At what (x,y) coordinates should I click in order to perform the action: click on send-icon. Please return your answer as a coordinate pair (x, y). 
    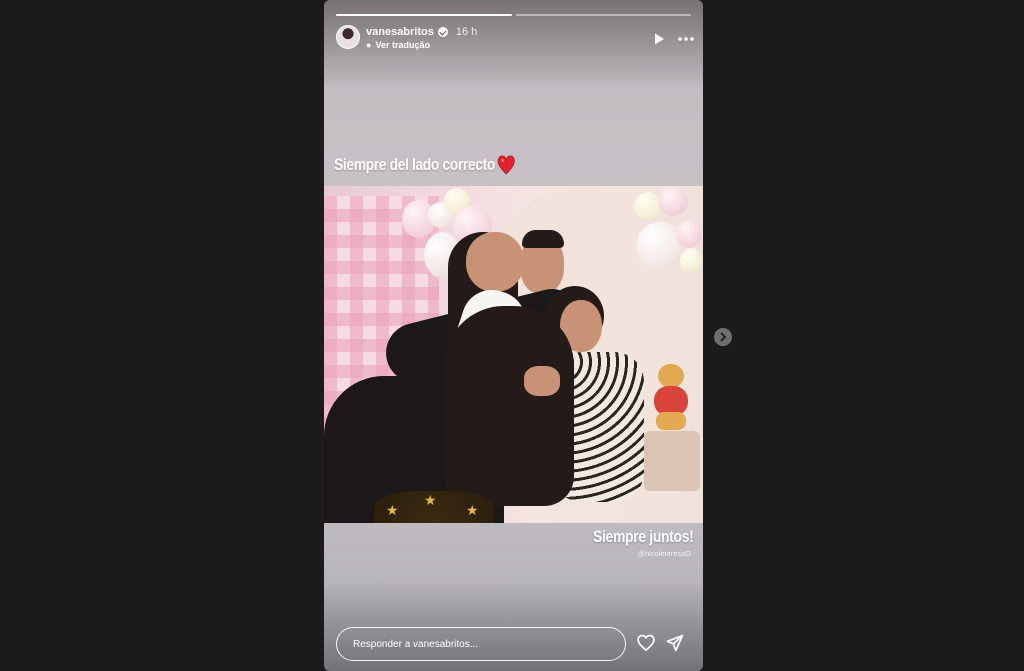
    Looking at the image, I should click on (675, 643).